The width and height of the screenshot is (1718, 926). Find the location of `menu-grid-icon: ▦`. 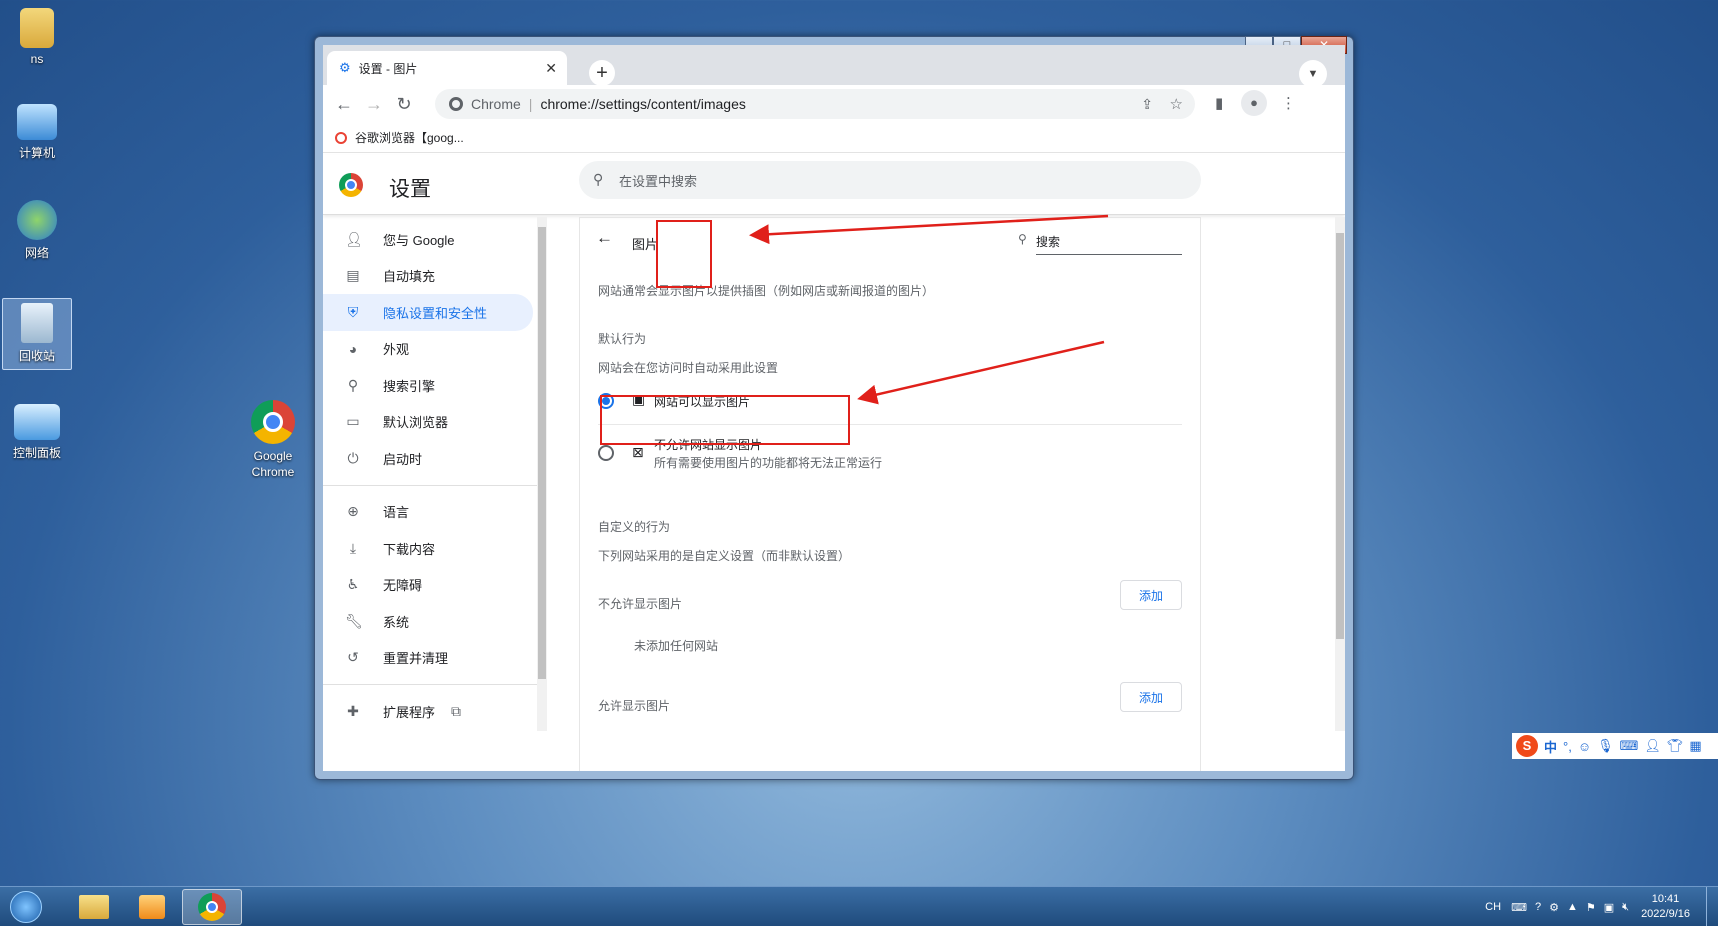

menu-grid-icon: ▦ is located at coordinates (1695, 746).